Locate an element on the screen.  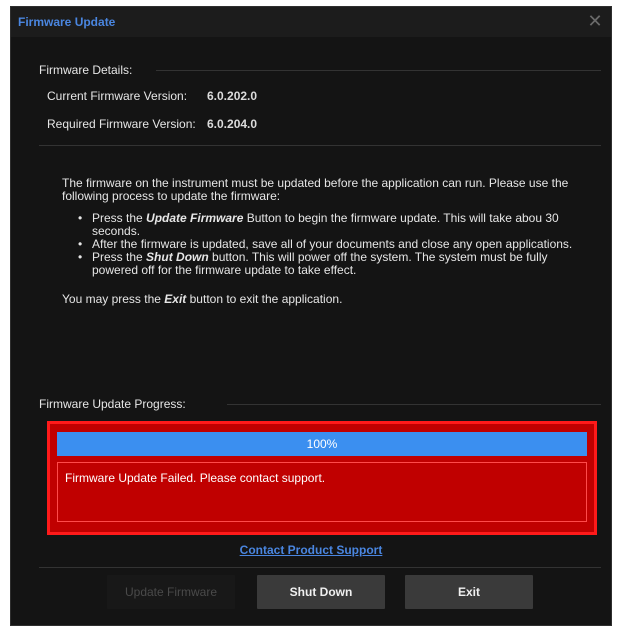
current-version-value: 6.0.202.0 is located at coordinates (232, 96).